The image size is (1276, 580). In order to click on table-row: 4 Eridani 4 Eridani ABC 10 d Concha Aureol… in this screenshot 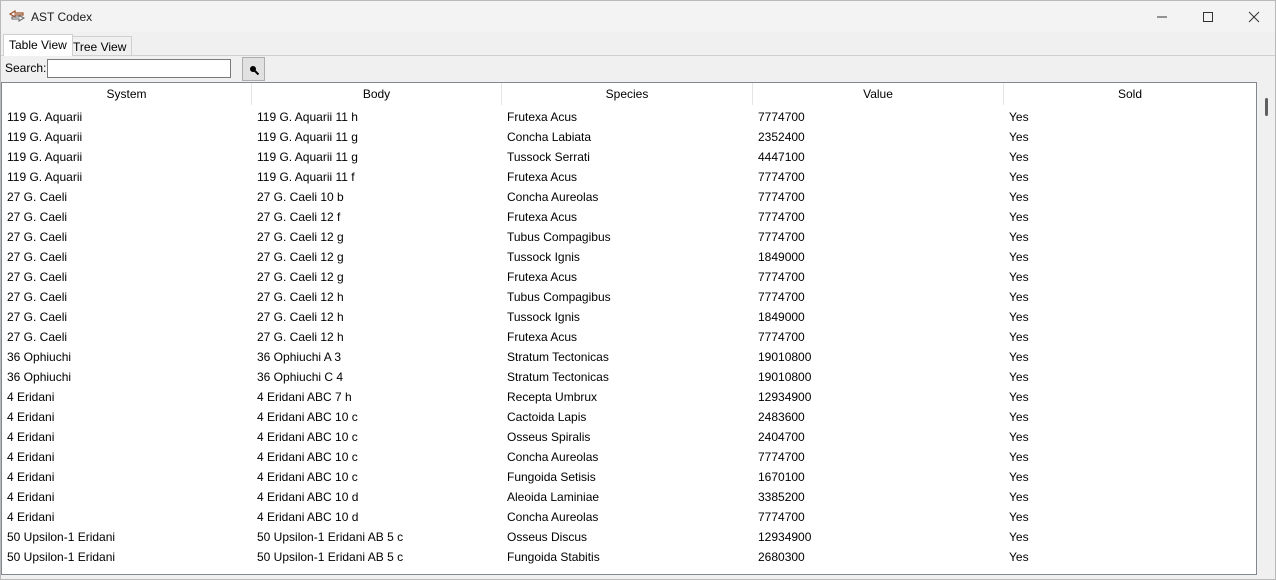, I will do `click(629, 517)`.